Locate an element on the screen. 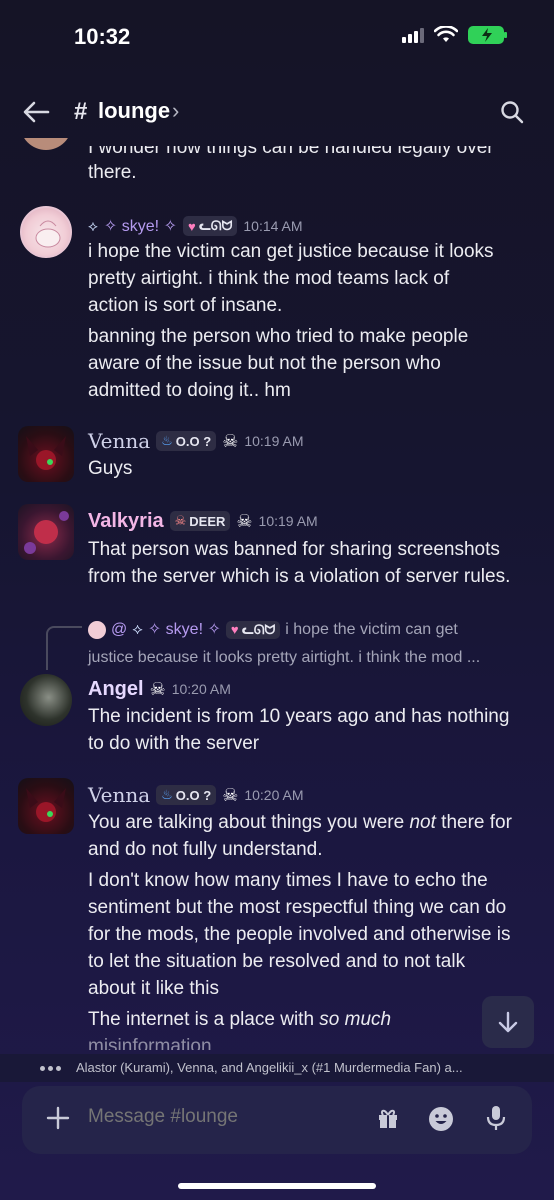 The height and width of the screenshot is (1200, 554). username: Angel is located at coordinates (116, 689).